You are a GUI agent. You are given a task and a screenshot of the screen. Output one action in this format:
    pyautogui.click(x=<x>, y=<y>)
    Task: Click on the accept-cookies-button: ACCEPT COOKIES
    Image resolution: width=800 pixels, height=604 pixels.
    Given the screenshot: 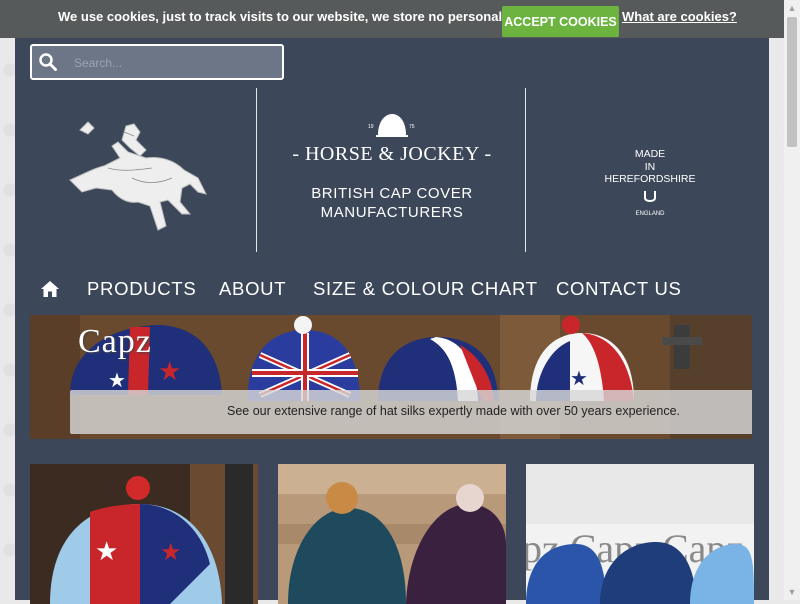 What is the action you would take?
    pyautogui.click(x=560, y=21)
    